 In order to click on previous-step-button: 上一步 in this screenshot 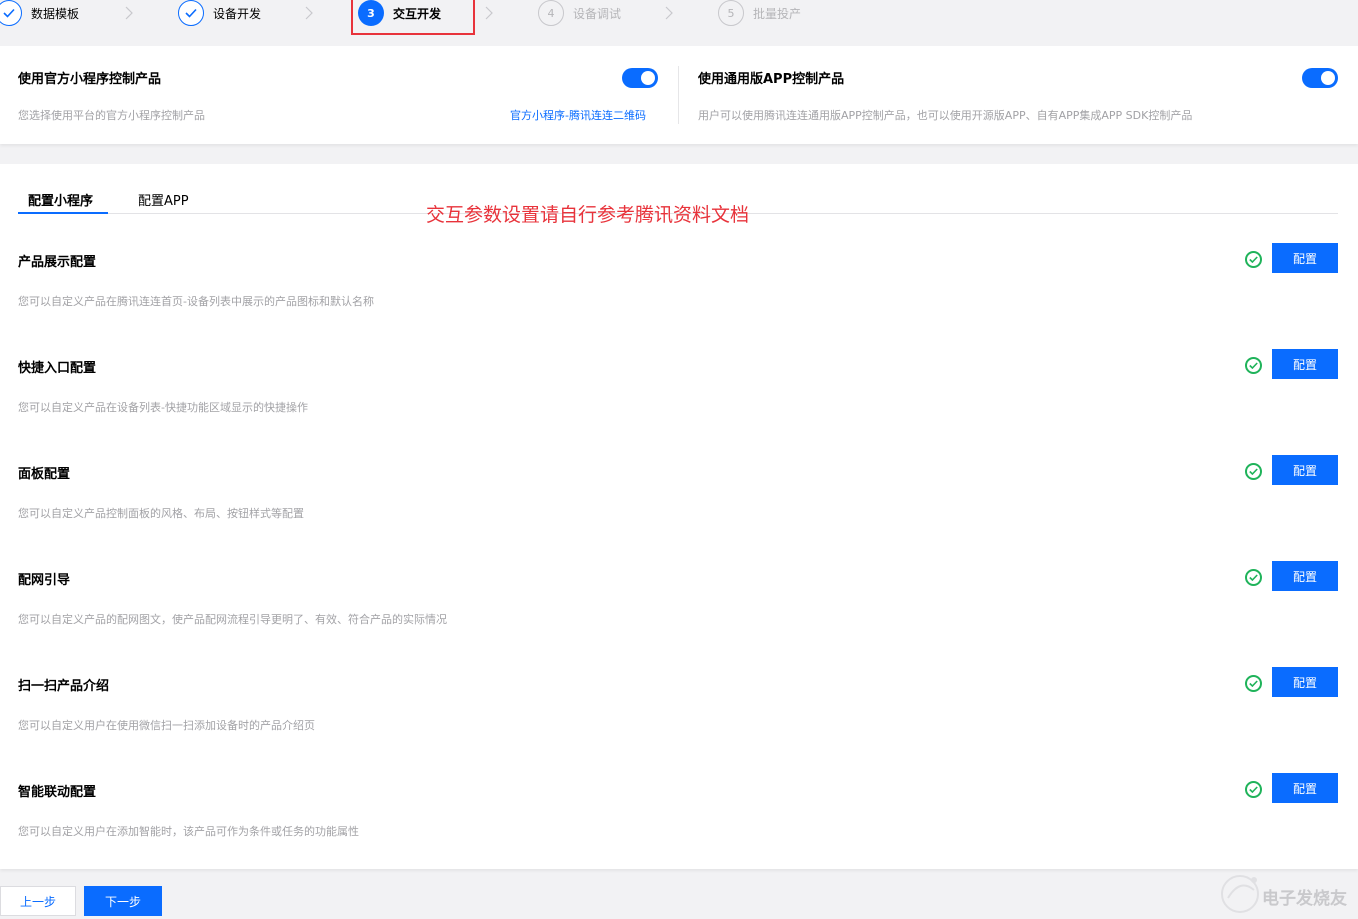, I will do `click(38, 901)`.